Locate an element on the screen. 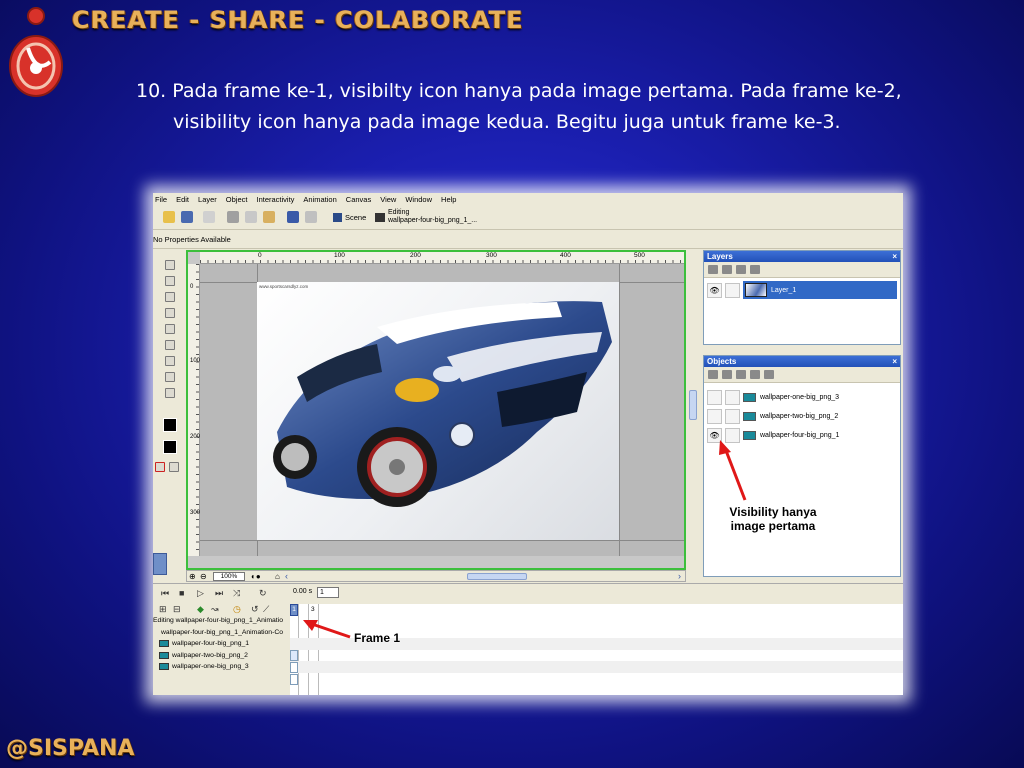 This screenshot has width=1024, height=768. visibility-arrow is located at coordinates (735, 474).